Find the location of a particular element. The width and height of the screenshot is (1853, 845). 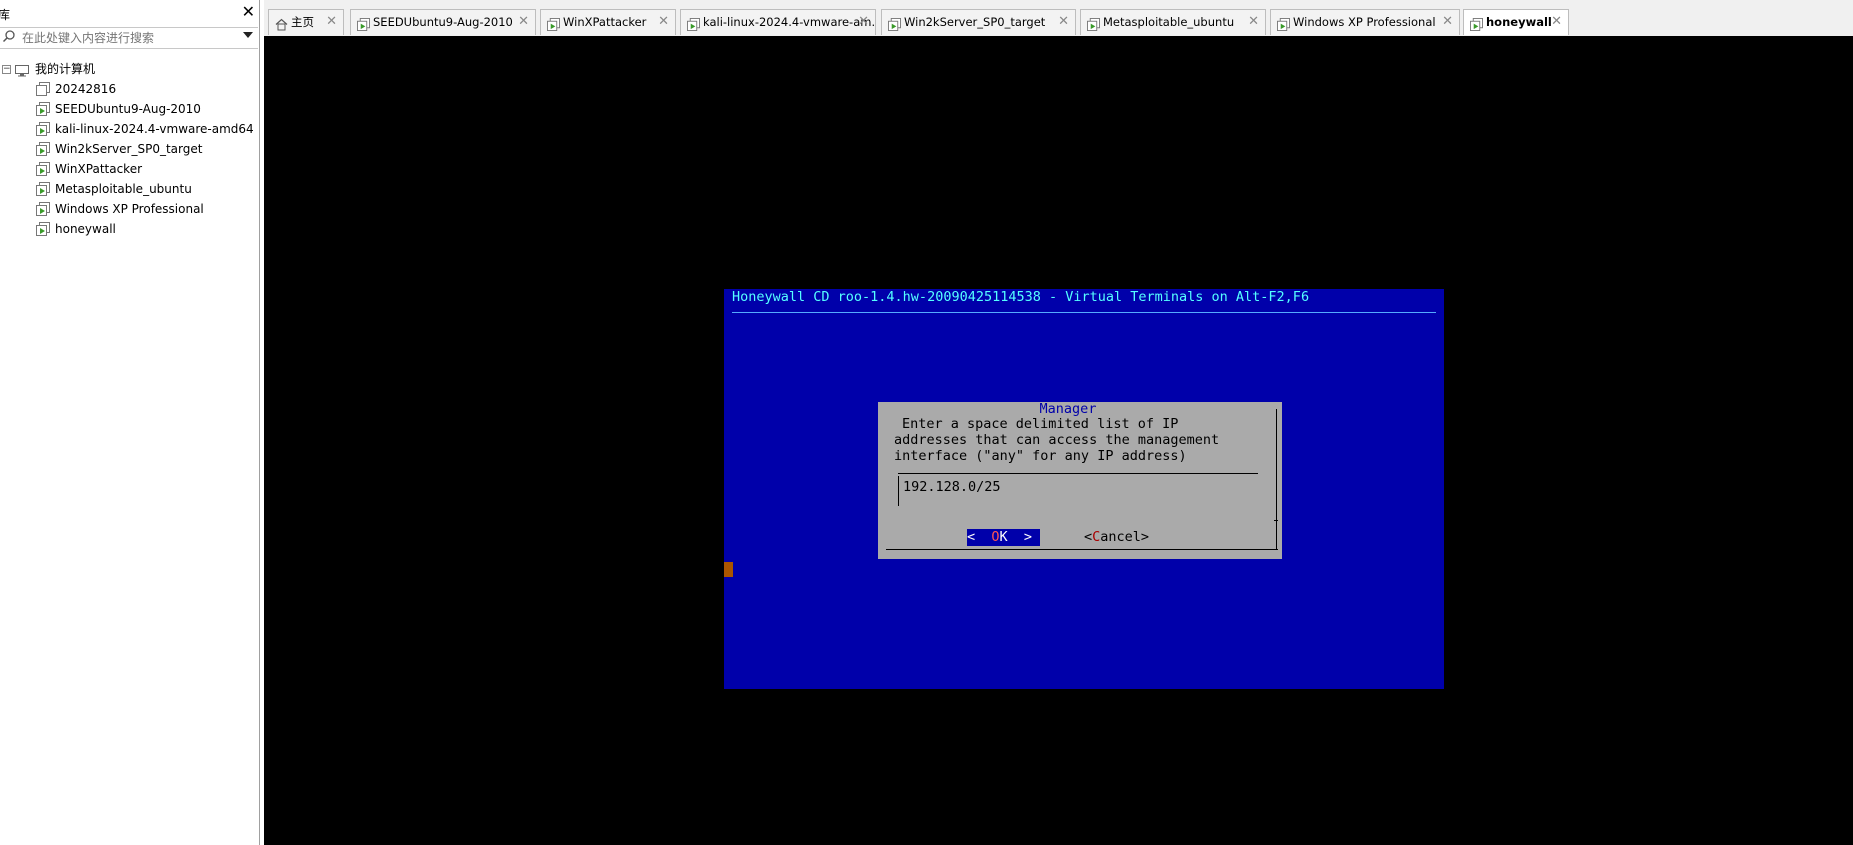

dialog-title: Manager is located at coordinates (1068, 409).